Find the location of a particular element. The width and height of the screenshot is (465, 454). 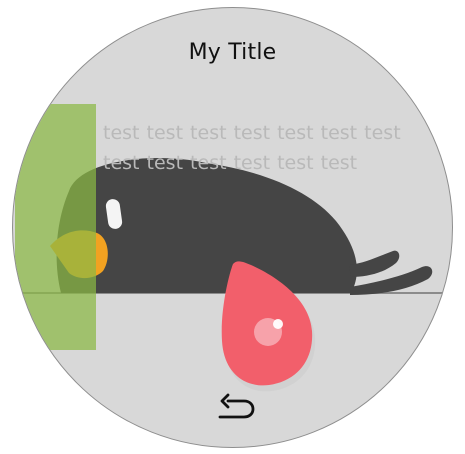

page-title: My Title is located at coordinates (232, 52).